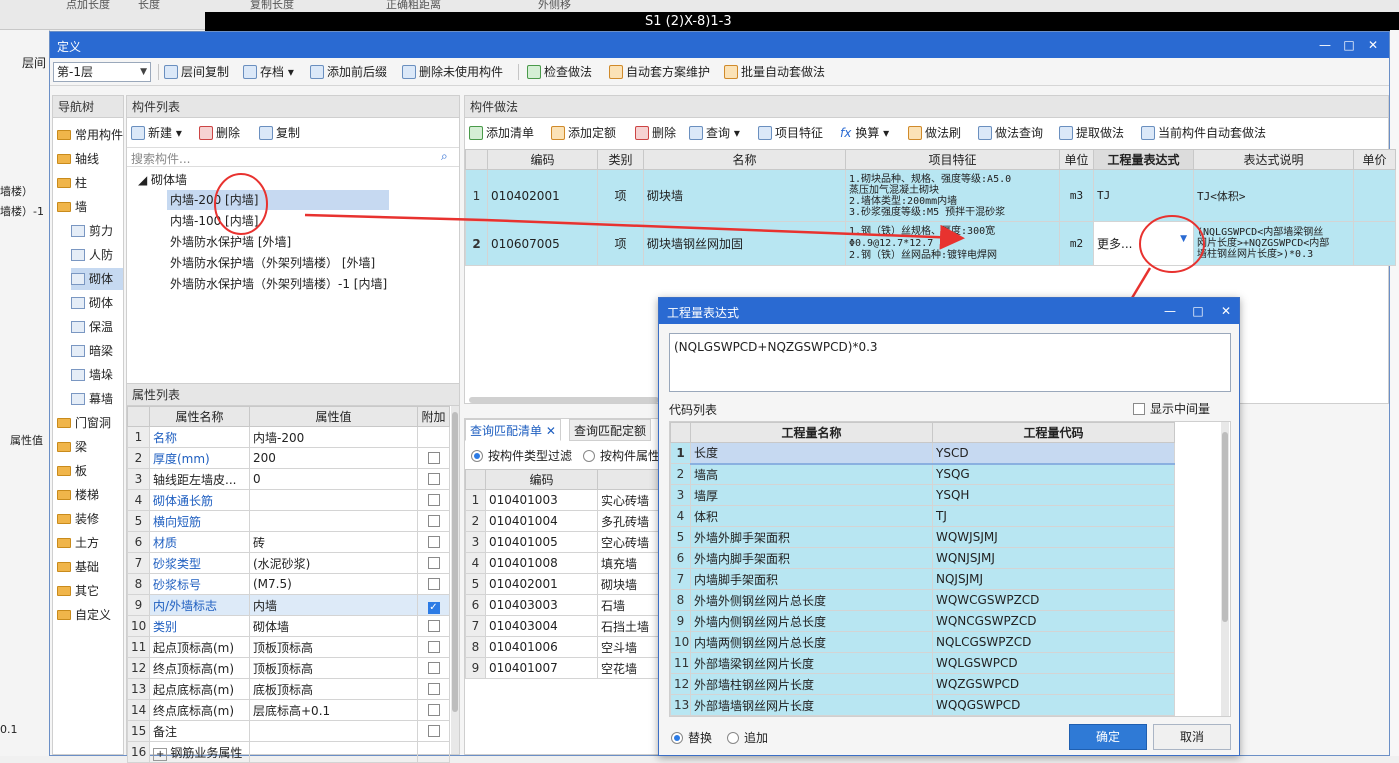  I want to click on property-value: 层底标高+0.1, so click(333, 710).